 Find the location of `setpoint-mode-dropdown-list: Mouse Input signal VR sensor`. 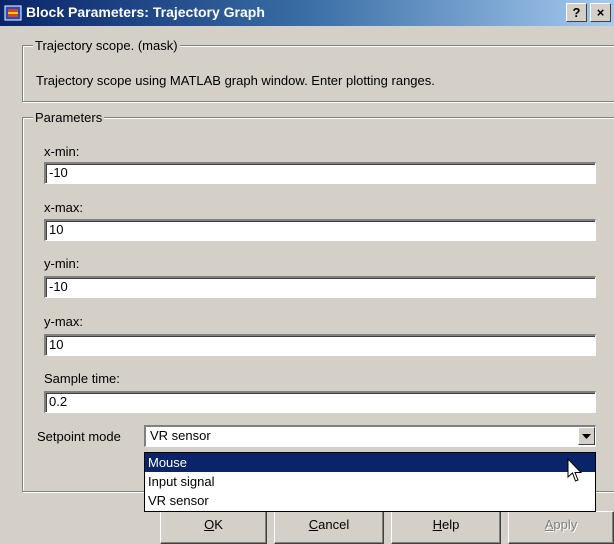

setpoint-mode-dropdown-list: Mouse Input signal VR sensor is located at coordinates (370, 482).